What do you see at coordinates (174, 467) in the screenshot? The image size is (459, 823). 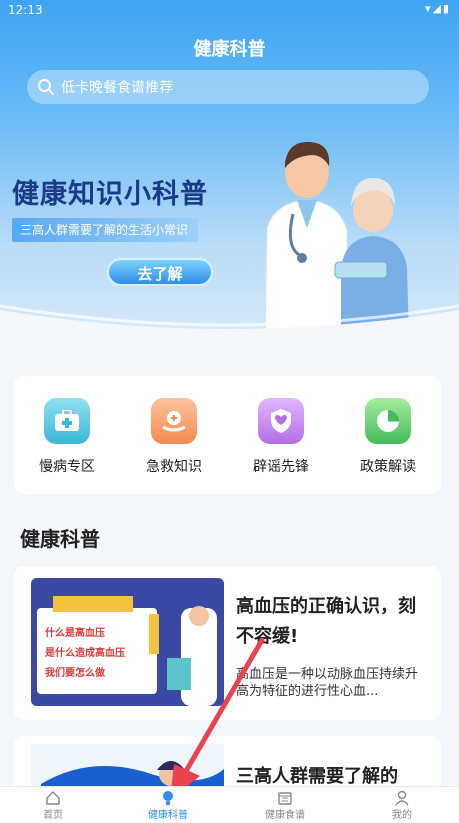 I see `category-label: 急救知识` at bounding box center [174, 467].